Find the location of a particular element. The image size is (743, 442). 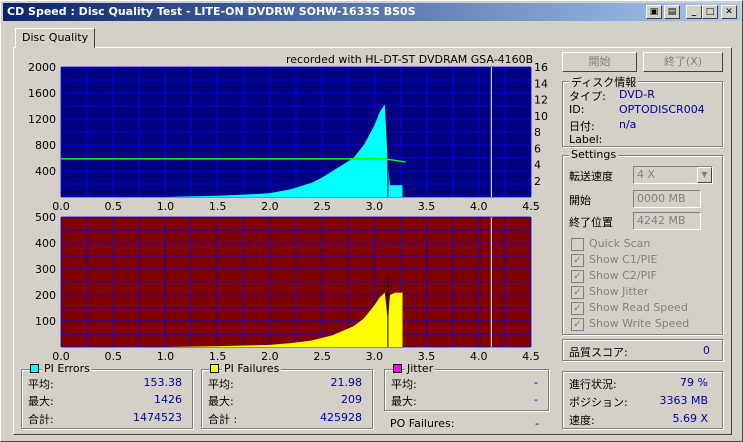

pi-errors-total-label: 合計: is located at coordinates (41, 419).